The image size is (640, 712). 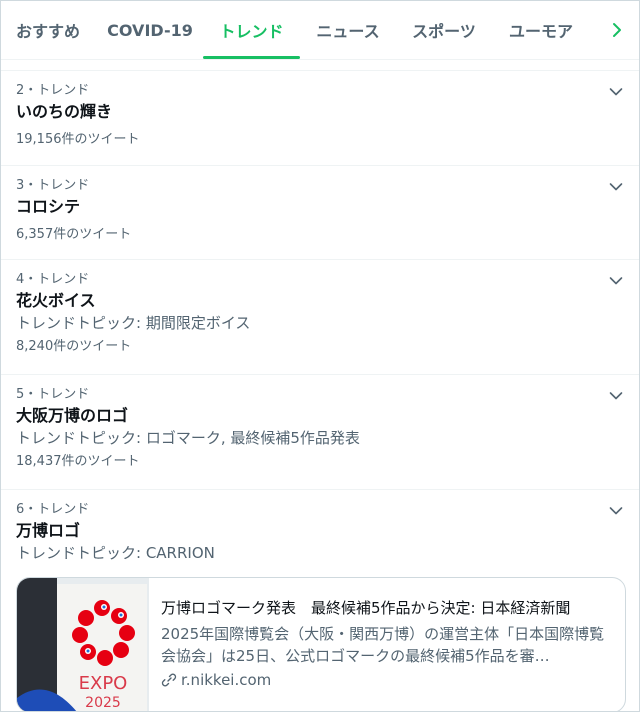 I want to click on trend-rank: 5・トレンド, so click(x=53, y=394).